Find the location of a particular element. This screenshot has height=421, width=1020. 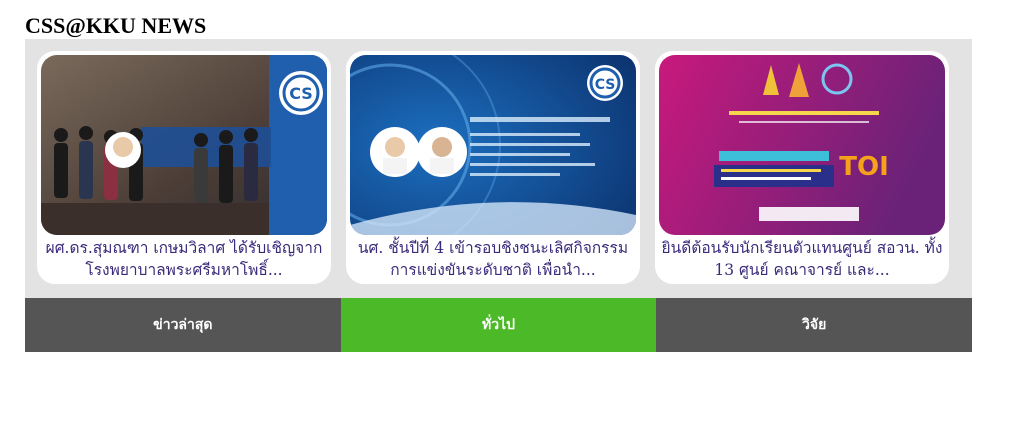

news-thumbnail-group-photo: CS is located at coordinates (184, 145).